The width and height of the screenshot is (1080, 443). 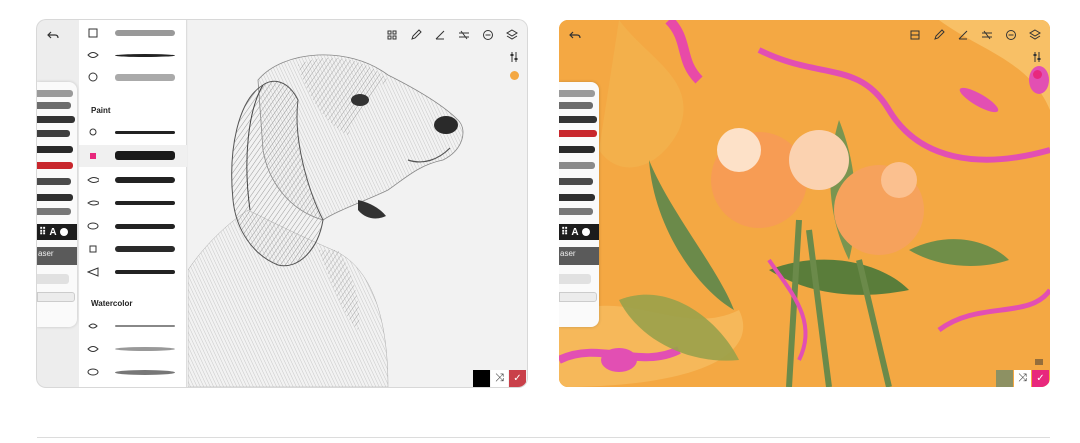 I want to click on page-divider, so click(x=543, y=437).